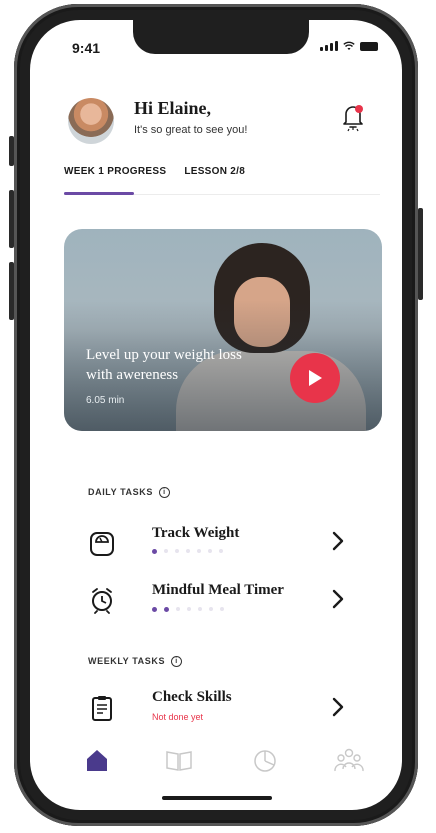 The height and width of the screenshot is (833, 436). Describe the element at coordinates (11, 291) in the screenshot. I see `volume-down-button` at that location.